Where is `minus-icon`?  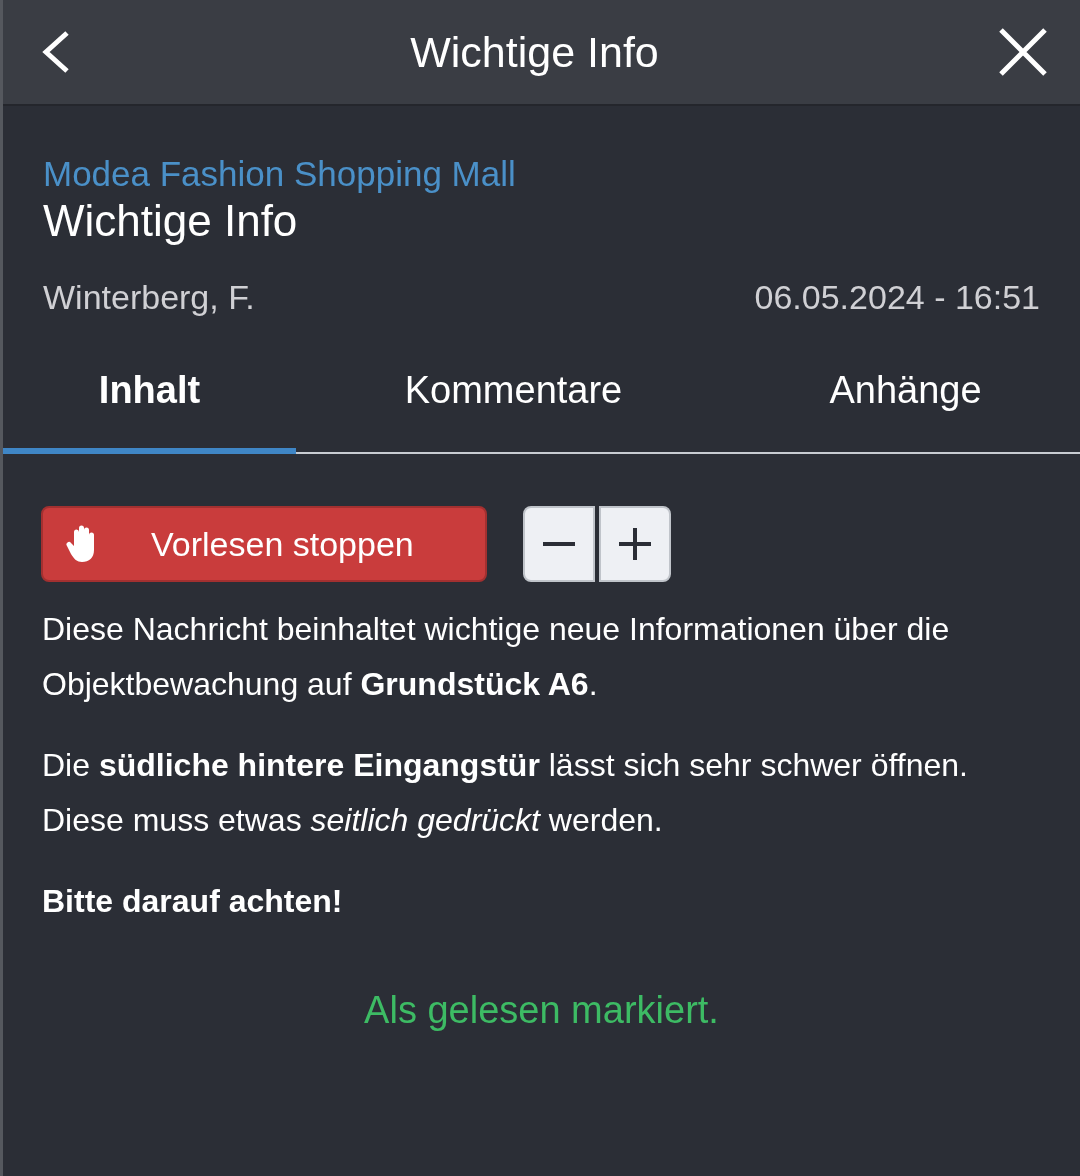
minus-icon is located at coordinates (559, 544).